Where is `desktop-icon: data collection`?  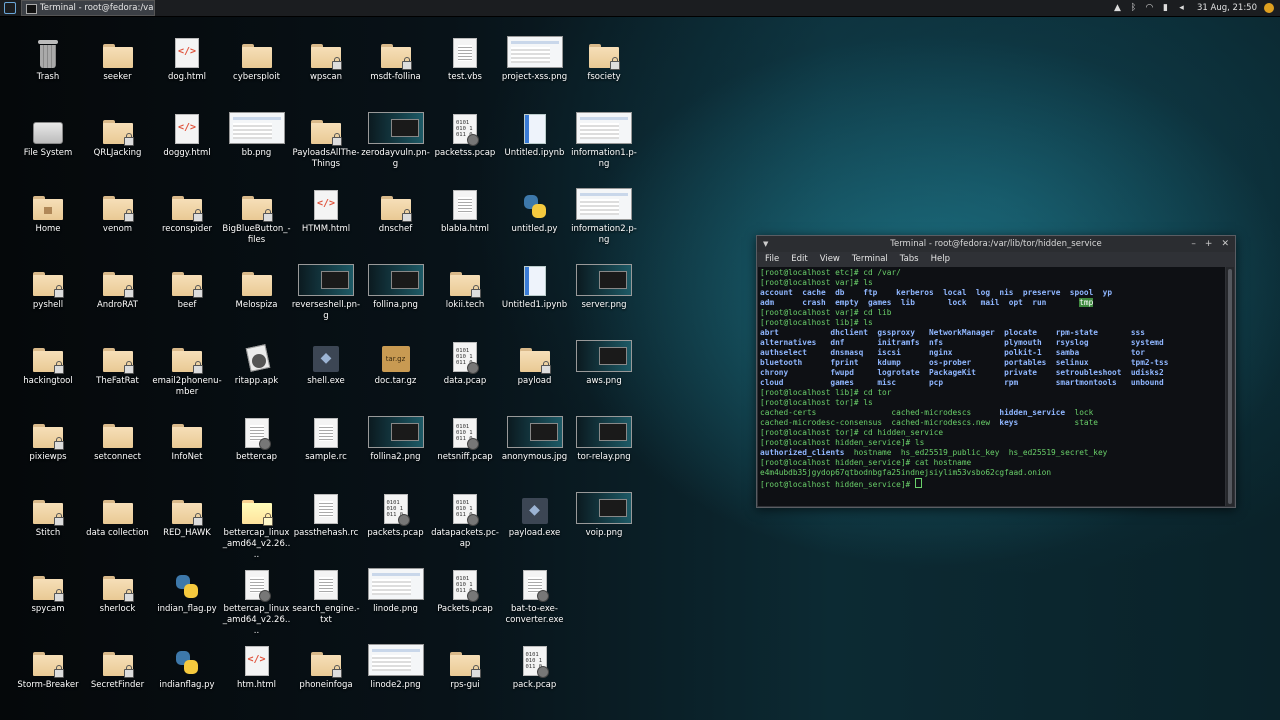
desktop-icon: data collection is located at coordinates (118, 513).